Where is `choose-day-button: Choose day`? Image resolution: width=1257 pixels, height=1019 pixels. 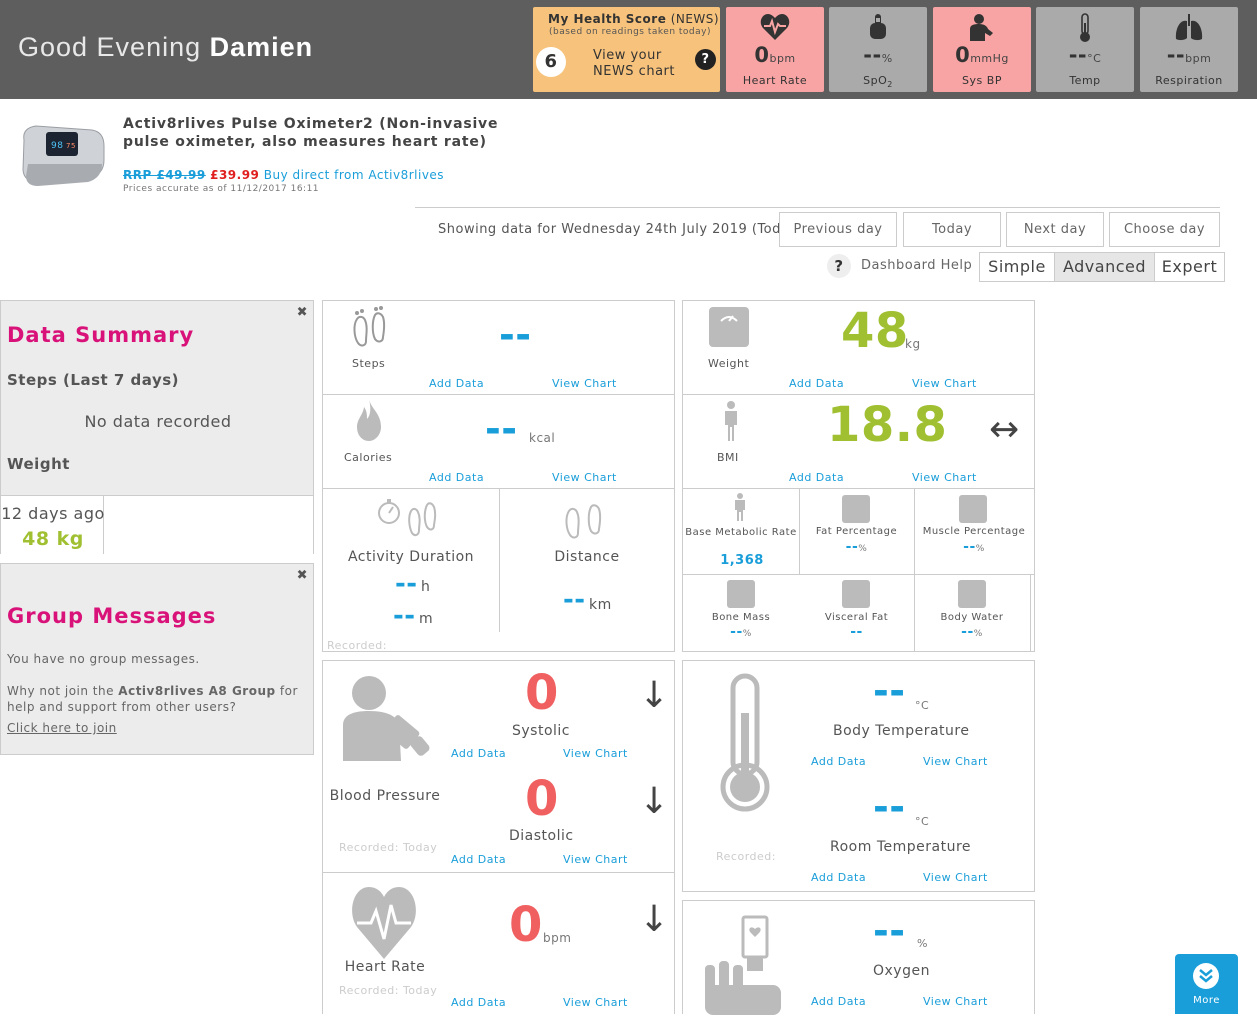
choose-day-button: Choose day is located at coordinates (1164, 229).